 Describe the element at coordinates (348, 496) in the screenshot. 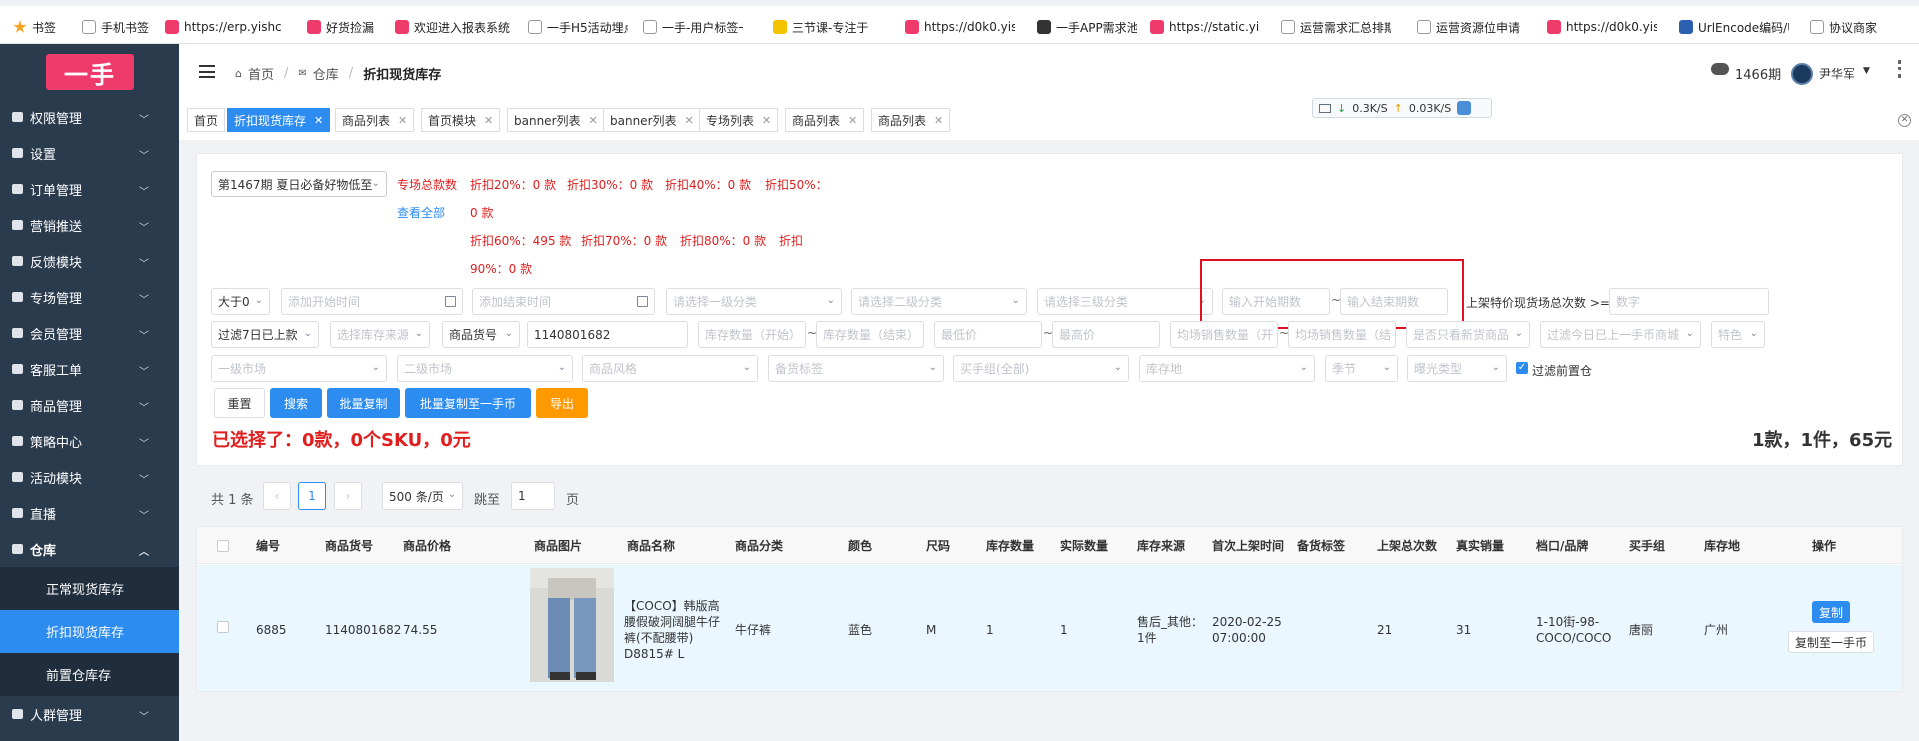

I see `next-page-button: ›` at that location.